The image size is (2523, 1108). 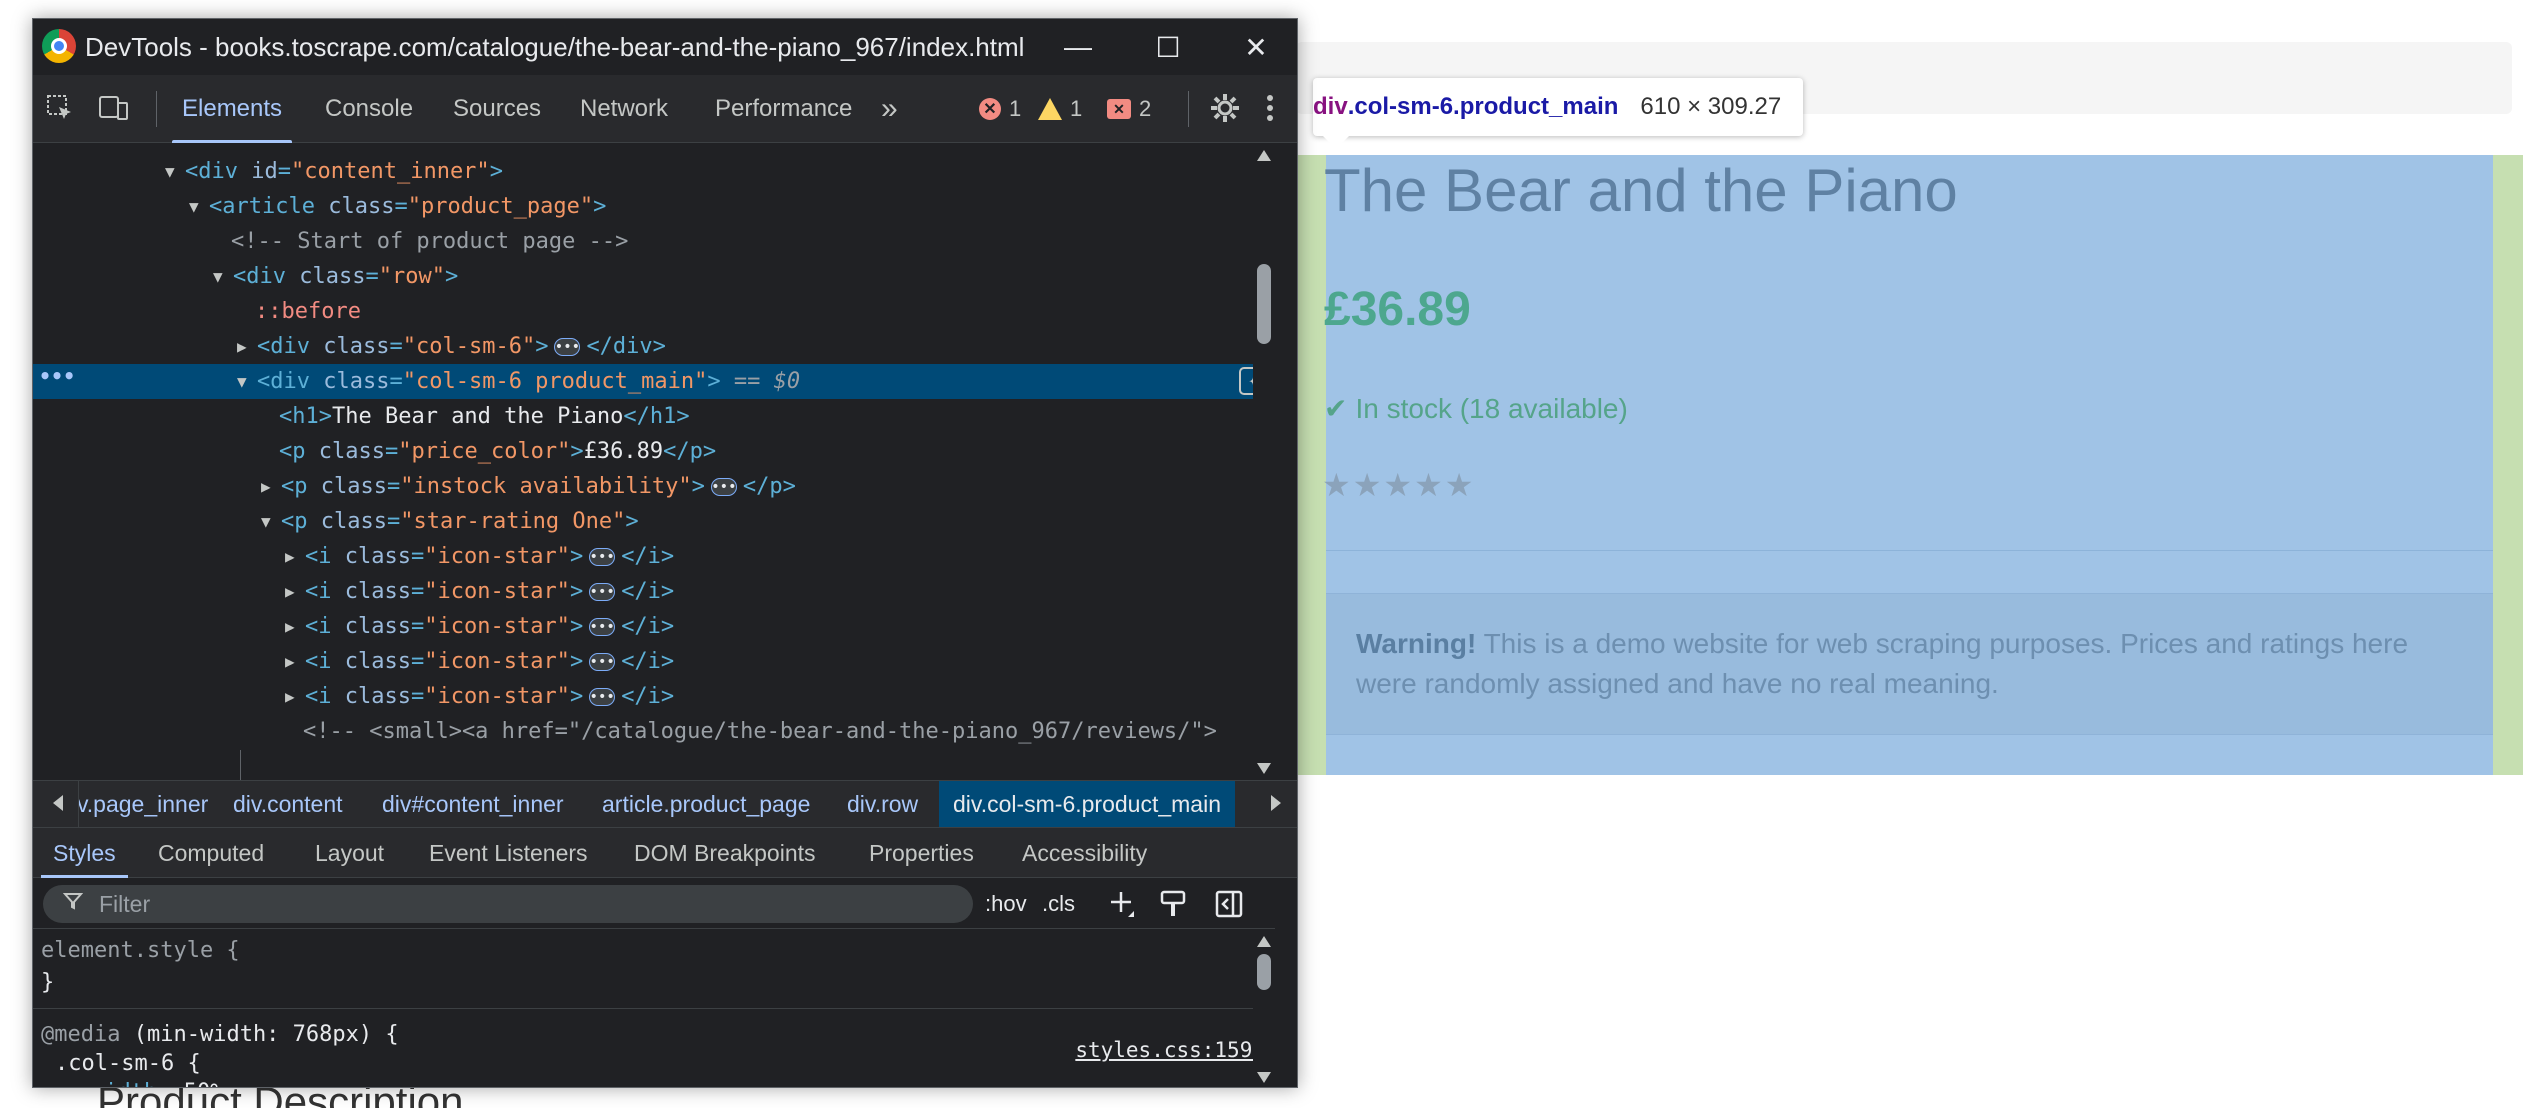 What do you see at coordinates (114, 108) in the screenshot?
I see `device-toolbar-icon` at bounding box center [114, 108].